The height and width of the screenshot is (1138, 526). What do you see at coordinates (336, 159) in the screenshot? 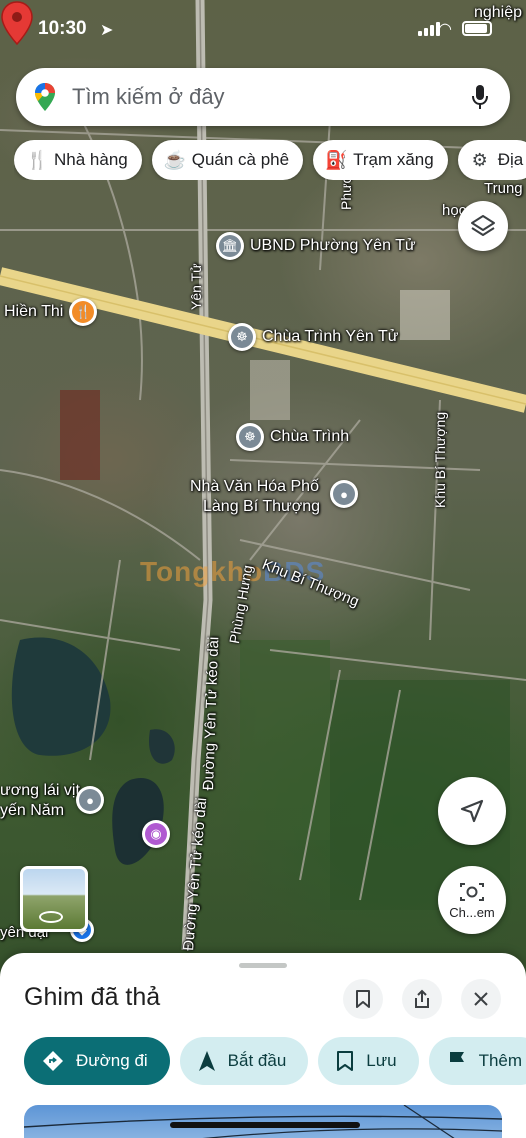
I see `gas-station-icon: ⛽` at bounding box center [336, 159].